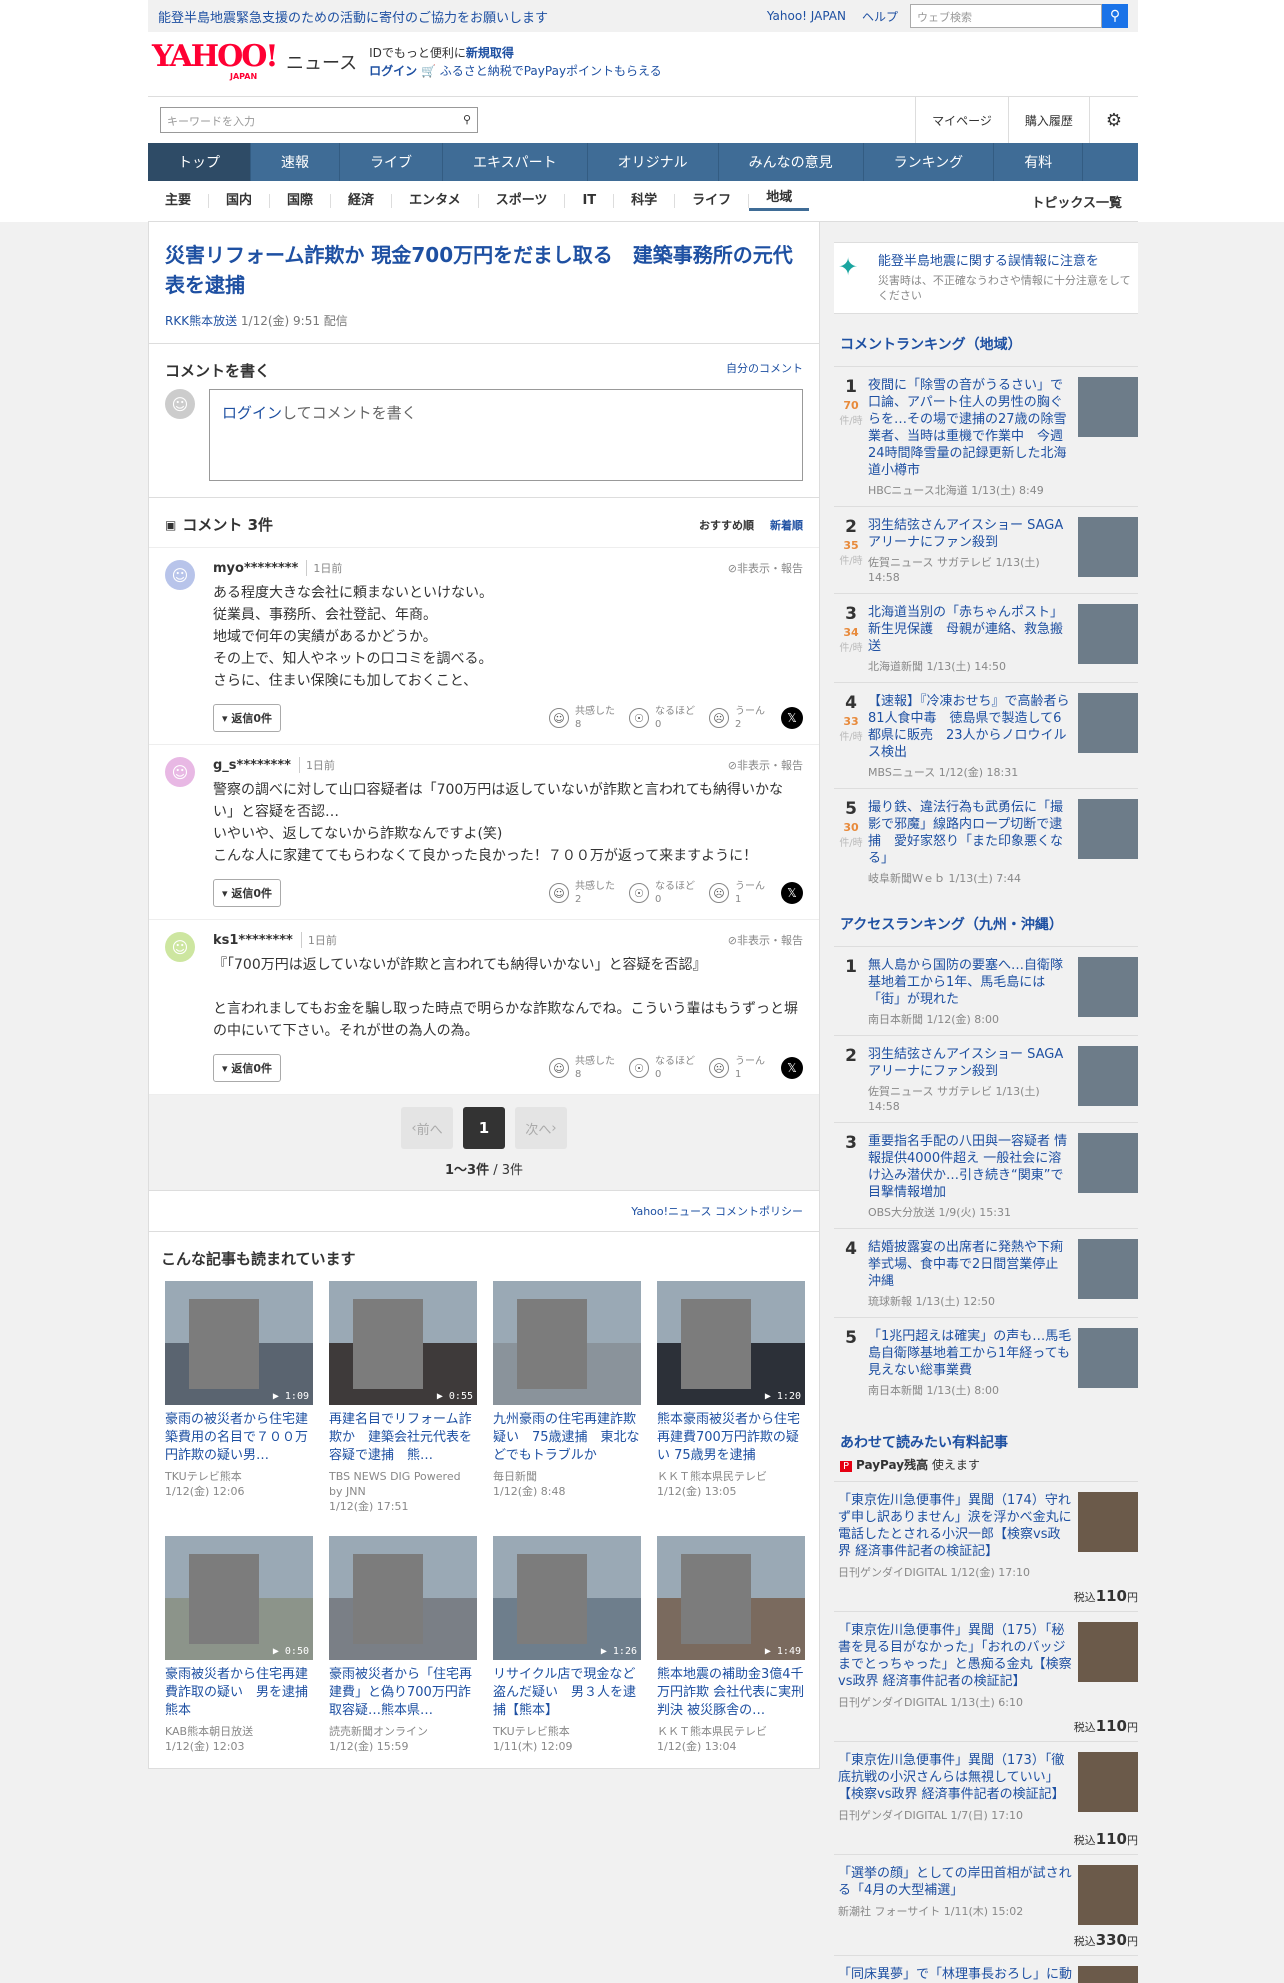 The height and width of the screenshot is (1983, 1284). What do you see at coordinates (403, 1598) in the screenshot?
I see `related-thumbnail` at bounding box center [403, 1598].